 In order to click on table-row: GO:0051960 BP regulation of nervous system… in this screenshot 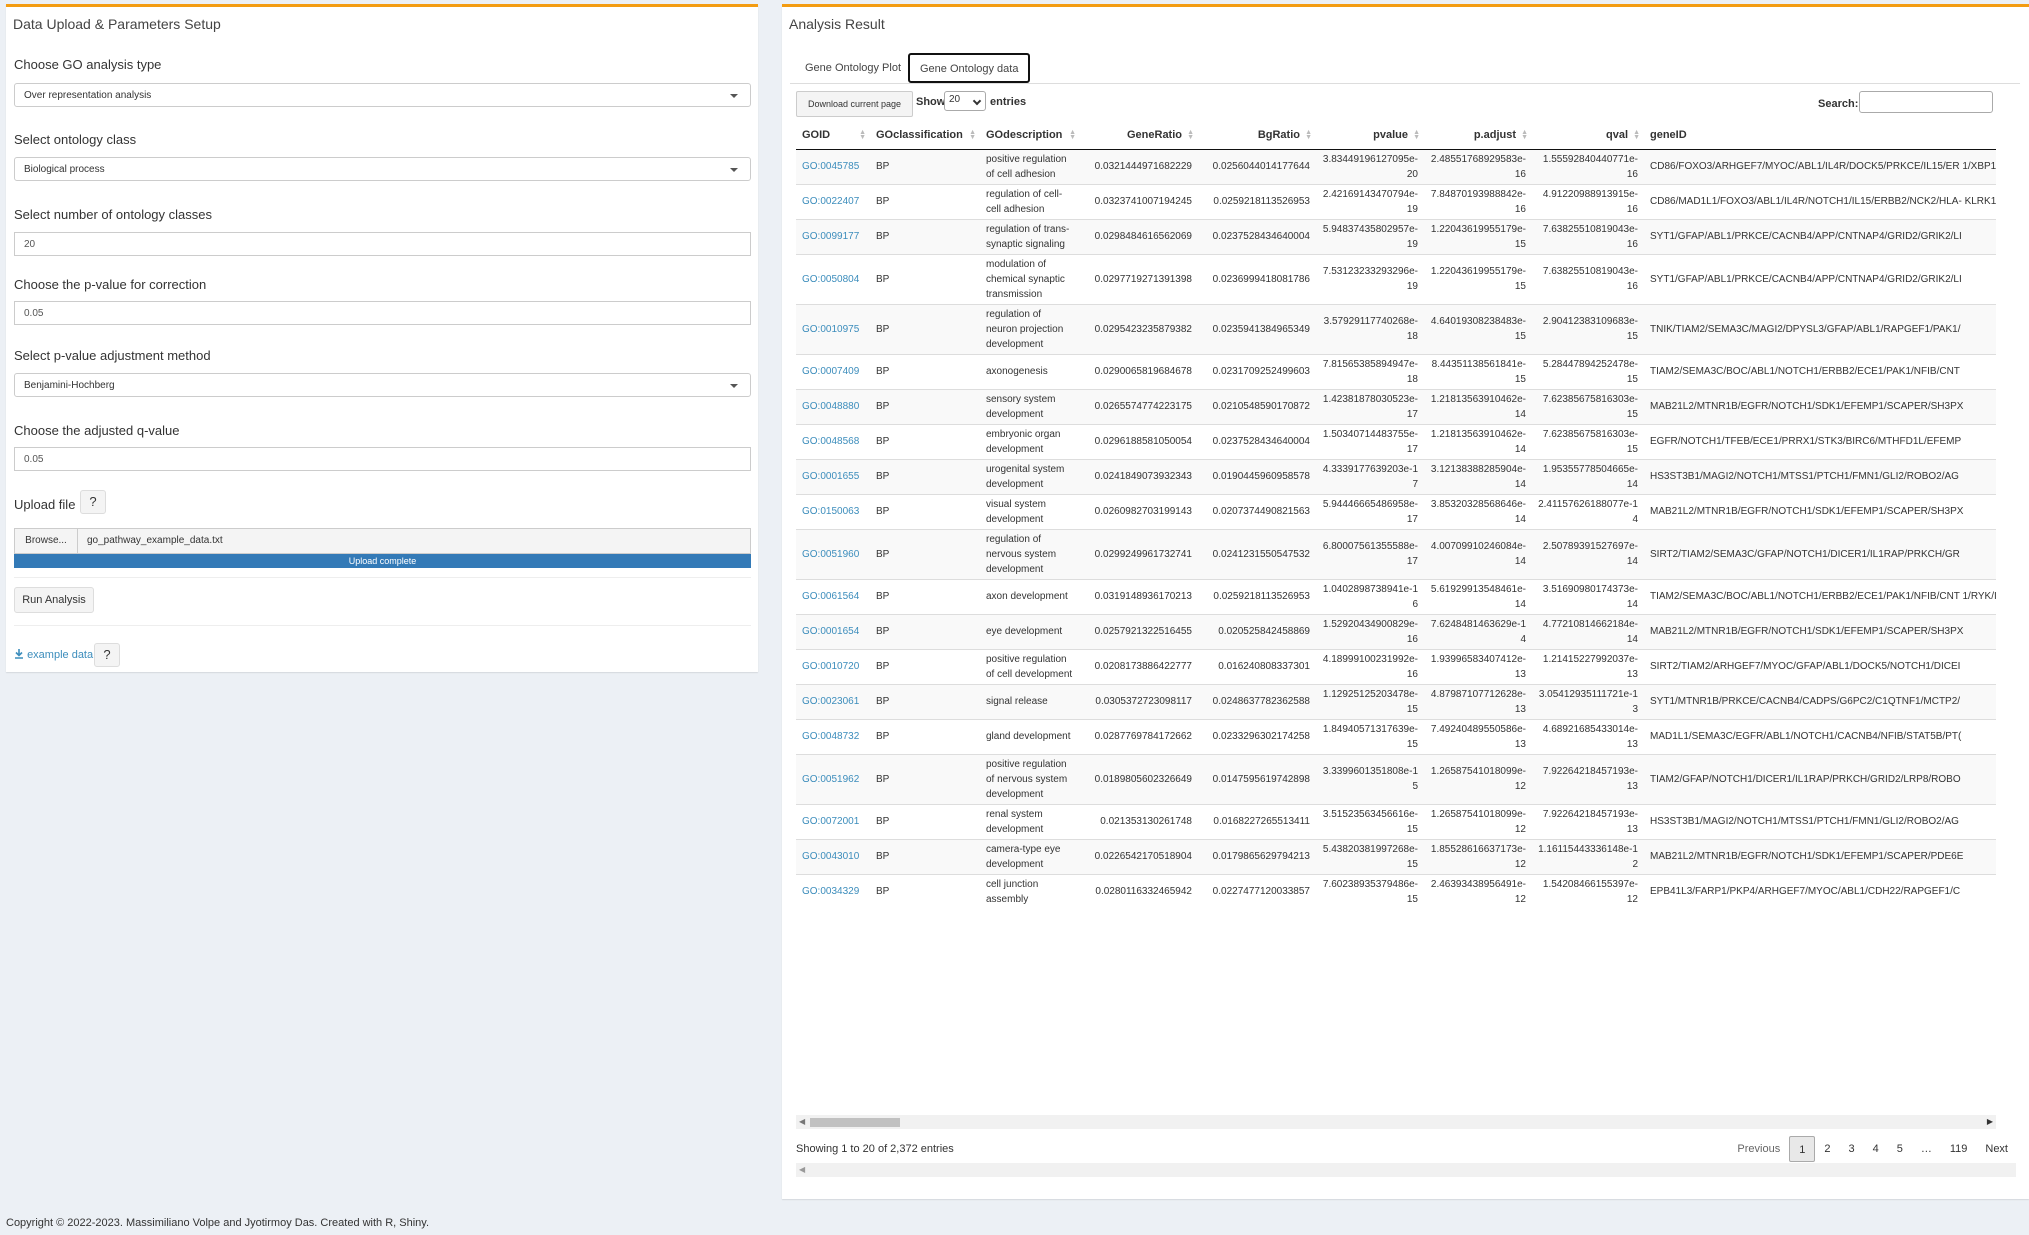, I will do `click(1396, 553)`.